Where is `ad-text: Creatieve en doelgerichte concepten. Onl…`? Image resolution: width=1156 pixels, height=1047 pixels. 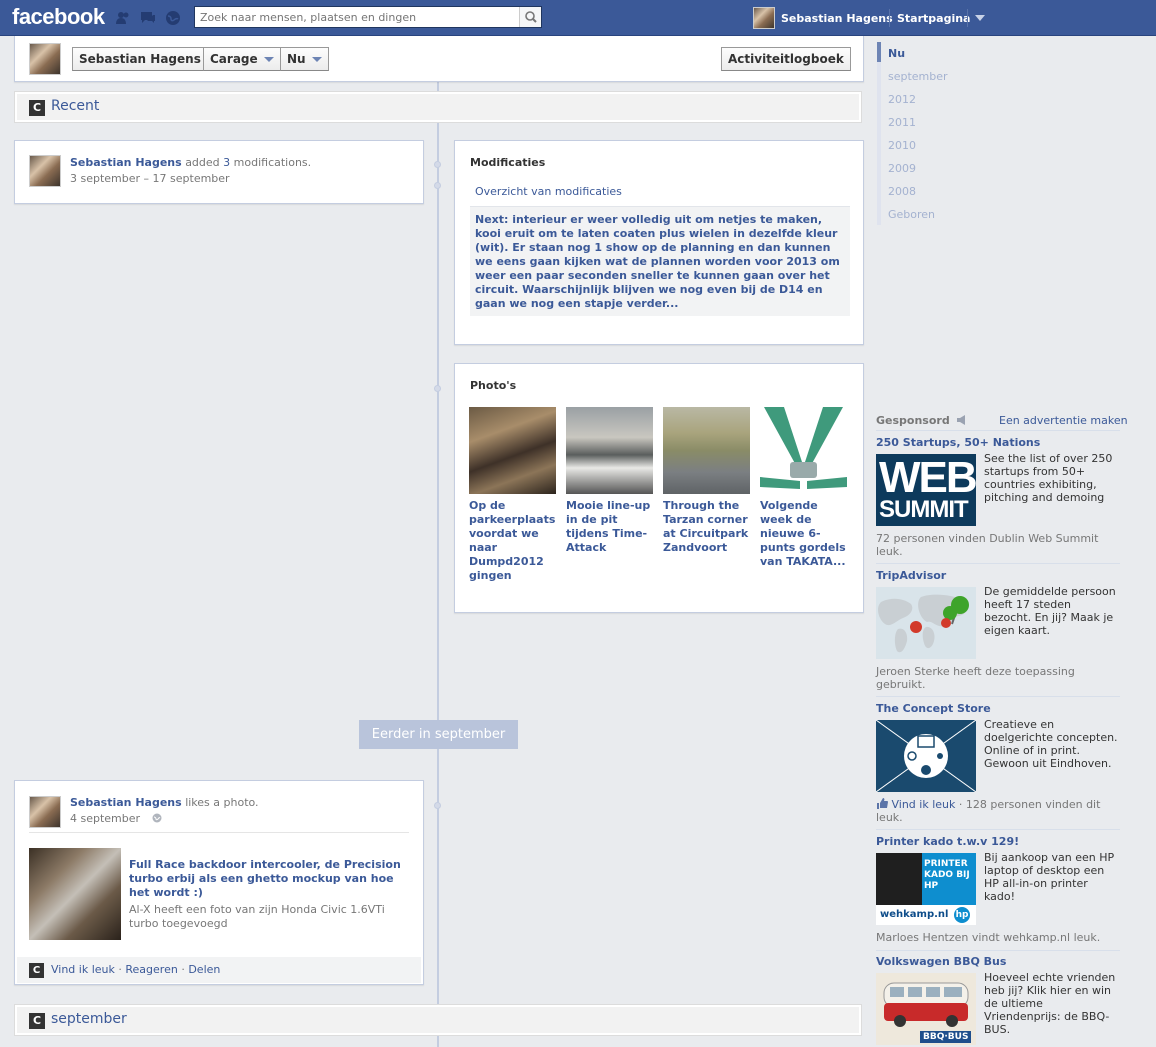
ad-text: Creatieve en doelgerichte concepten. Onl… is located at coordinates (1052, 744).